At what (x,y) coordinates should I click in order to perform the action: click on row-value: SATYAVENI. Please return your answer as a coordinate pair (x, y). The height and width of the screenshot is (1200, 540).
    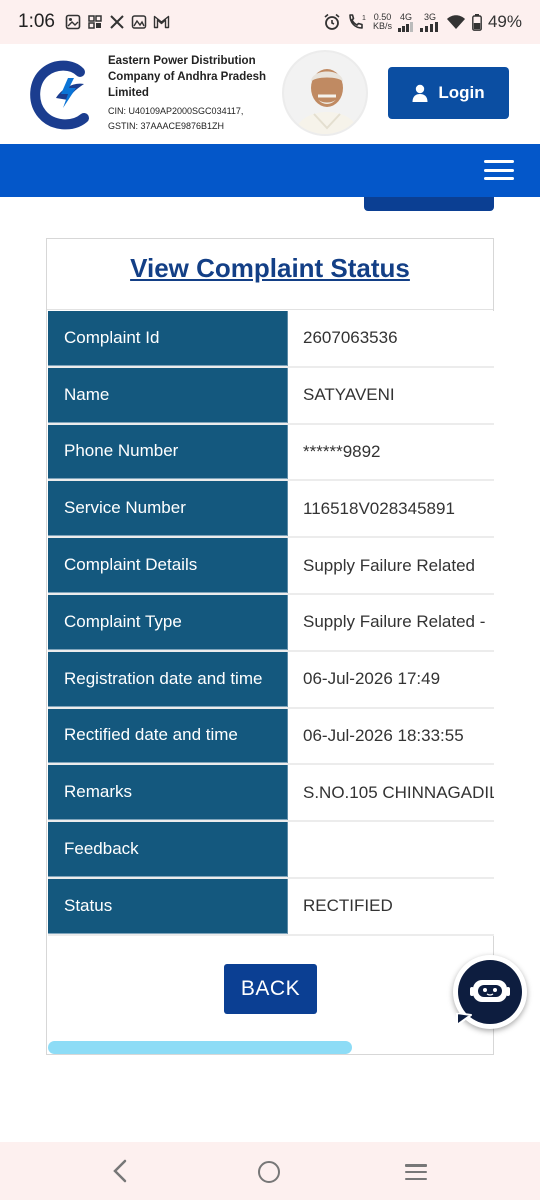
    Looking at the image, I should click on (391, 395).